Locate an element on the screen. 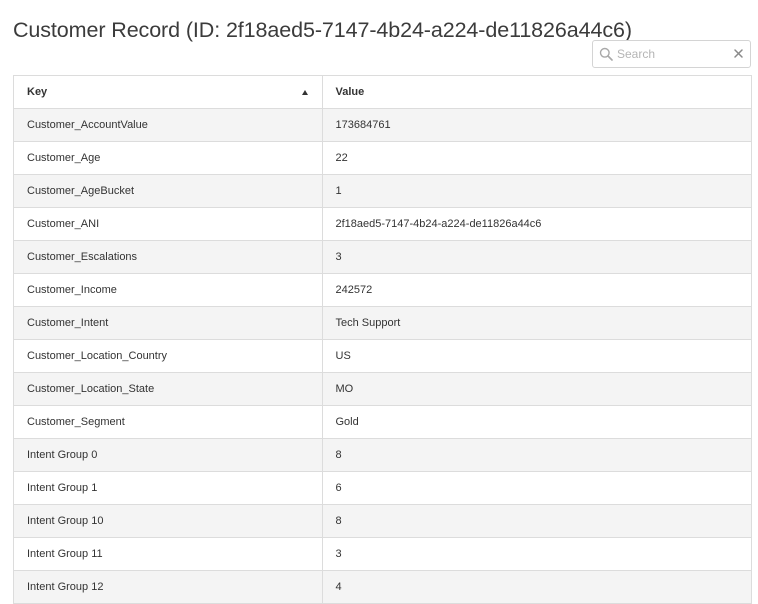 The image size is (758, 604). column-header-value: Value is located at coordinates (536, 92).